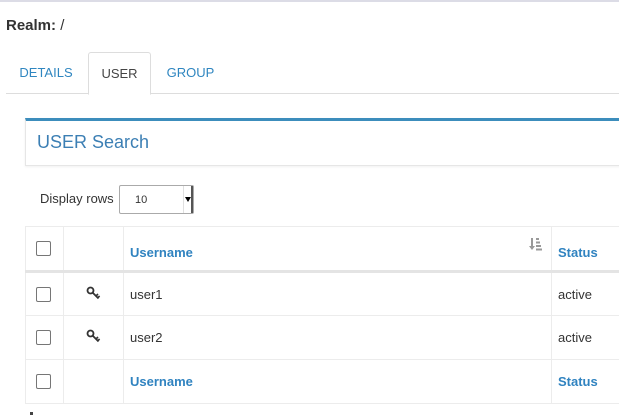 This screenshot has width=619, height=416. I want to click on panel-title: USER Search, so click(93, 142).